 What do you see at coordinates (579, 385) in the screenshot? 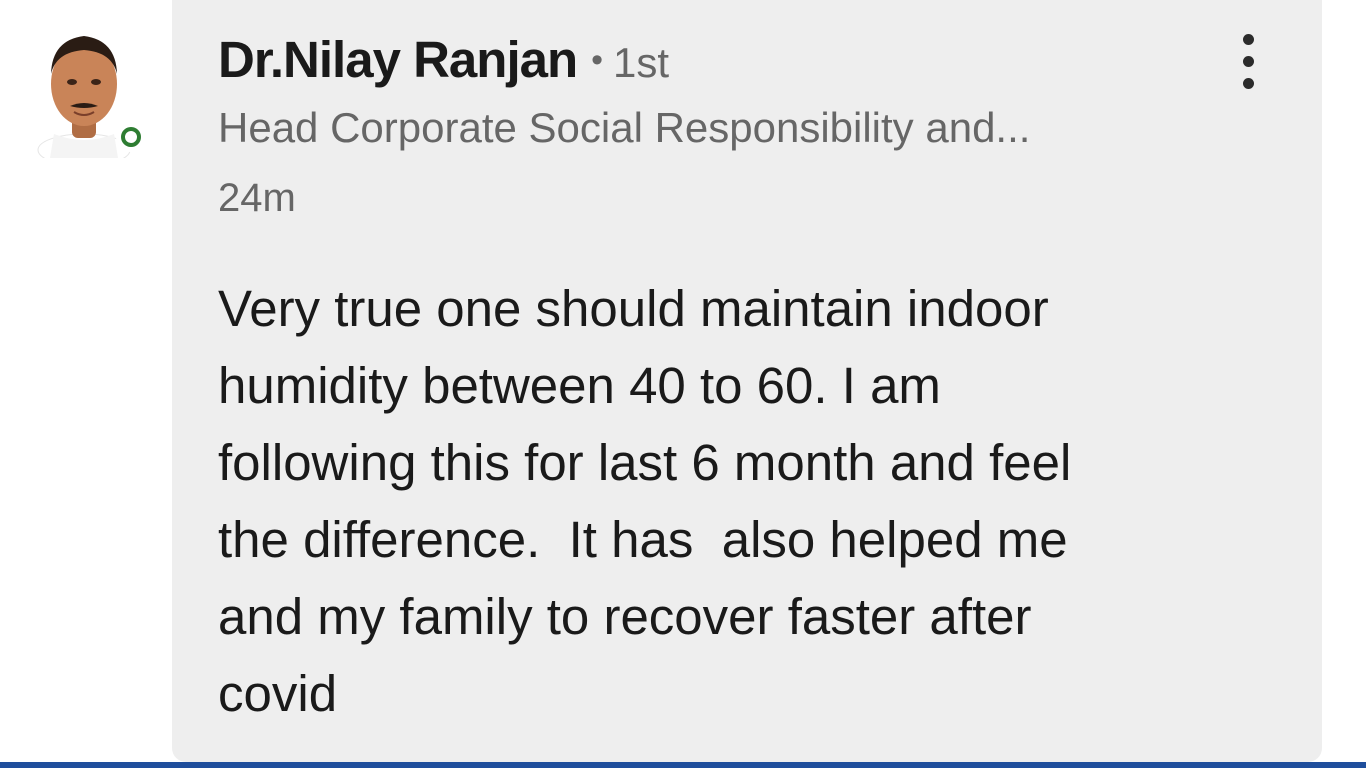
I see `comment-line: humidity between 40 to 60. I am` at bounding box center [579, 385].